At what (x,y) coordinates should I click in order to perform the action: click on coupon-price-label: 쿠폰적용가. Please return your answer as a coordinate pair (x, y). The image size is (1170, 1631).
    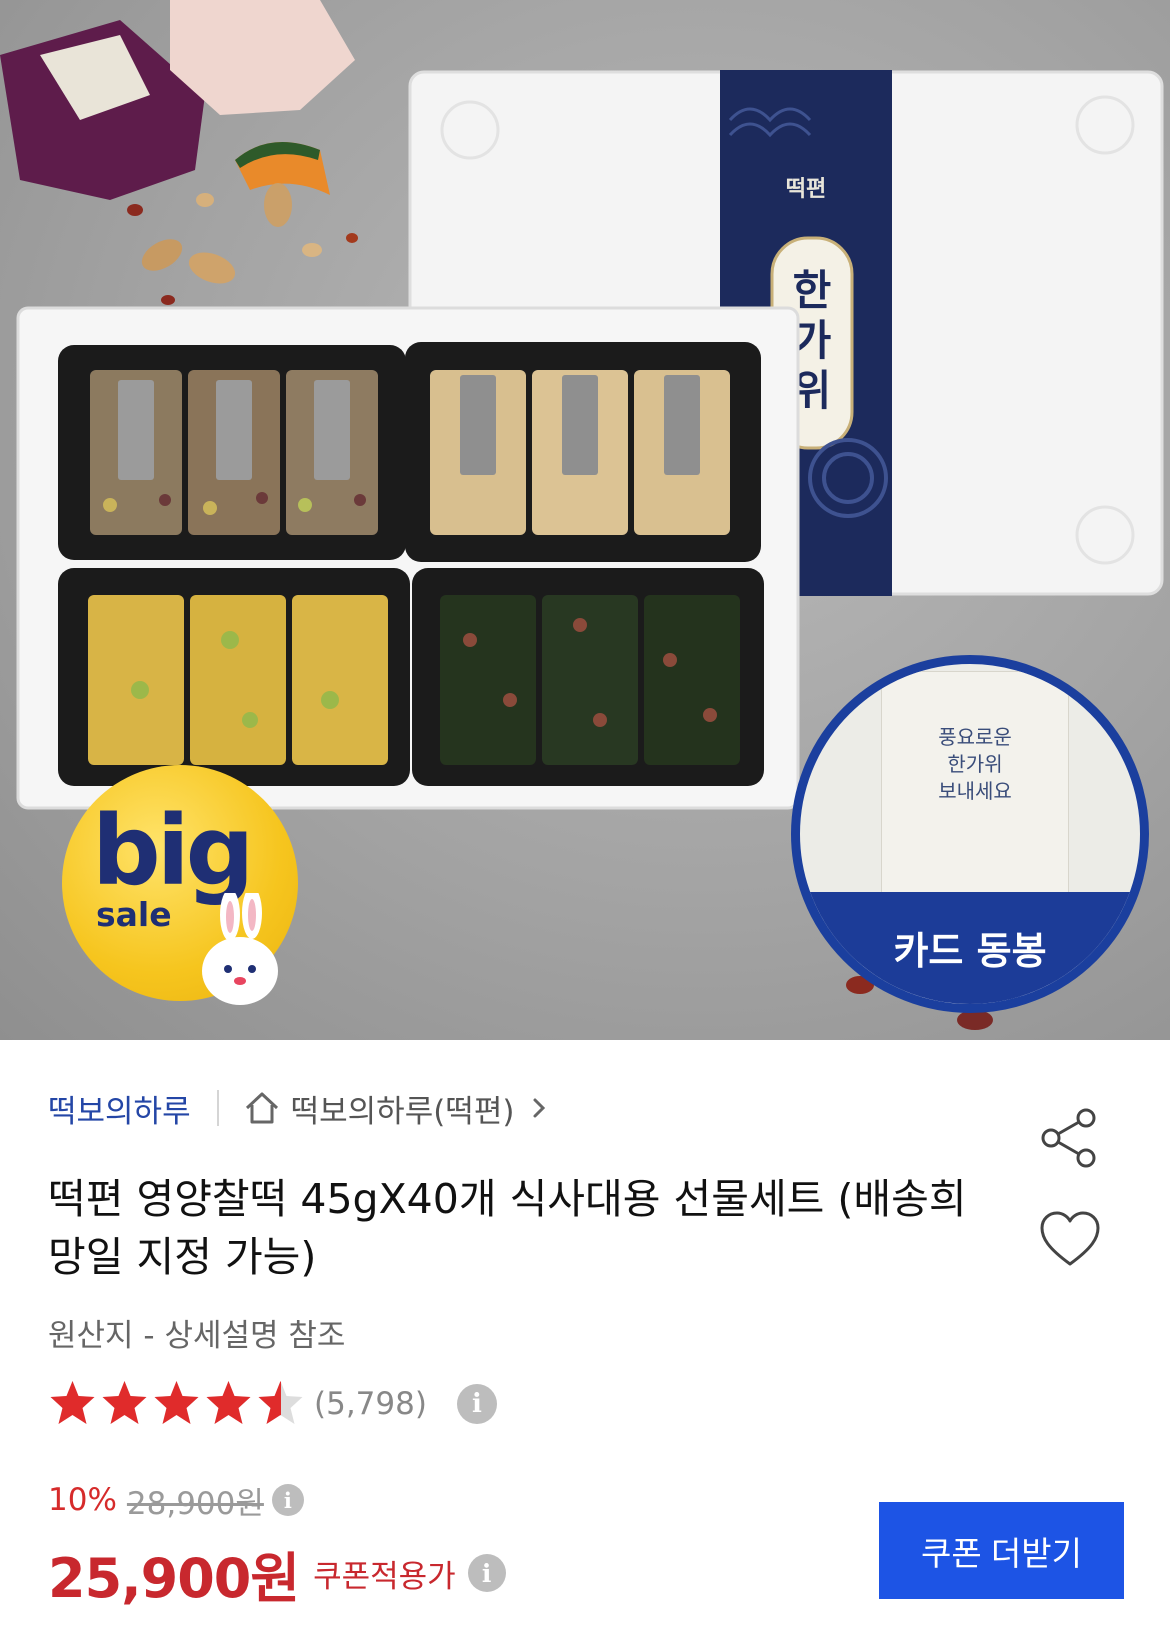
    Looking at the image, I should click on (384, 1576).